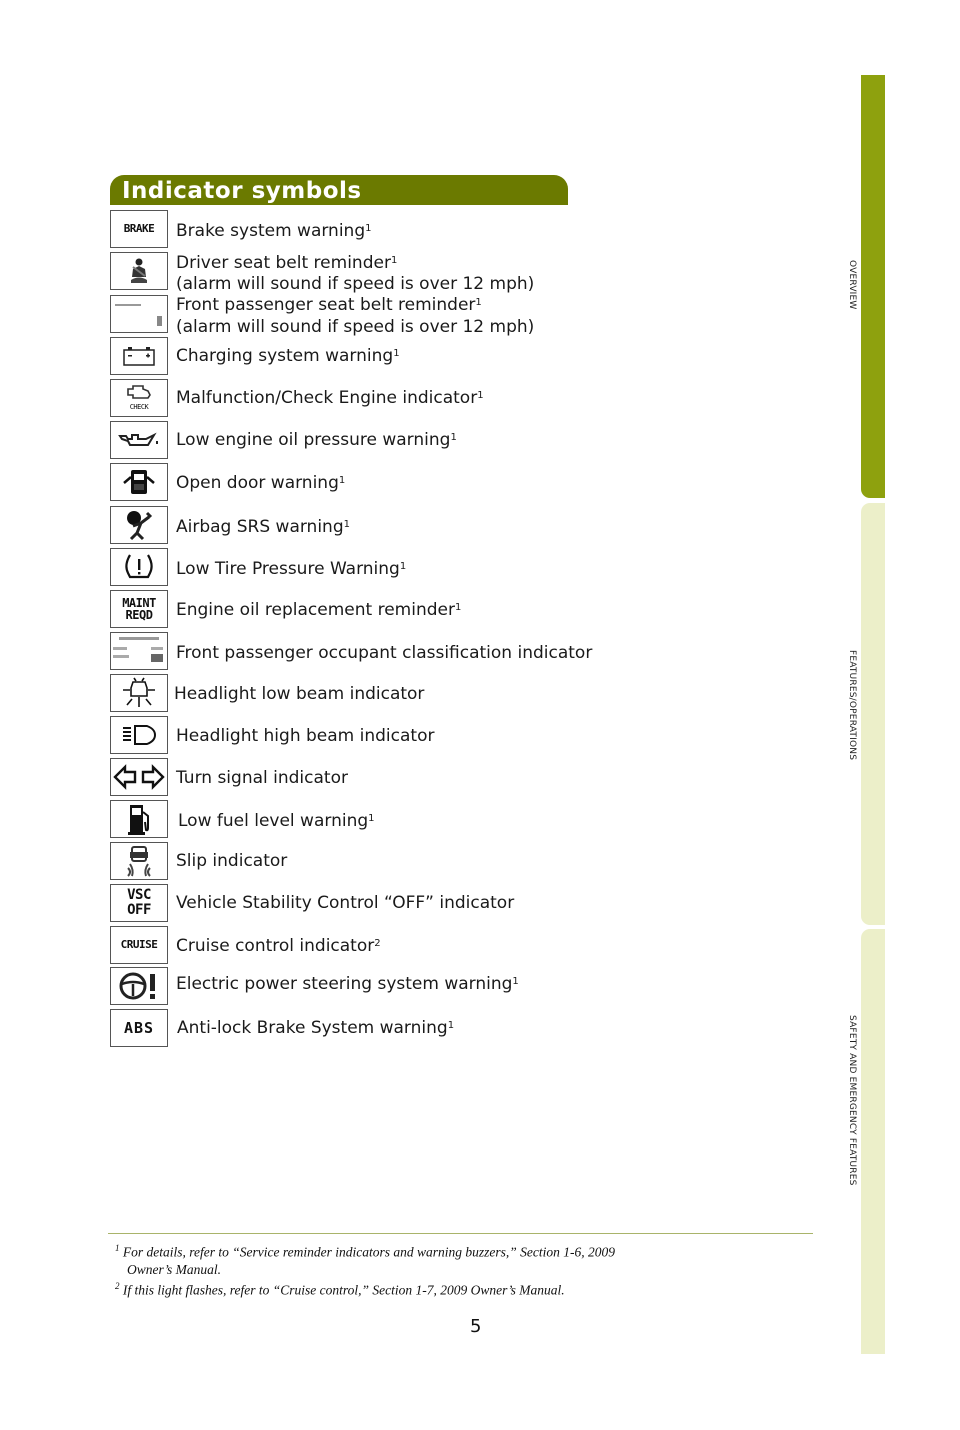  I want to click on abs-icon: ABS, so click(139, 1028).